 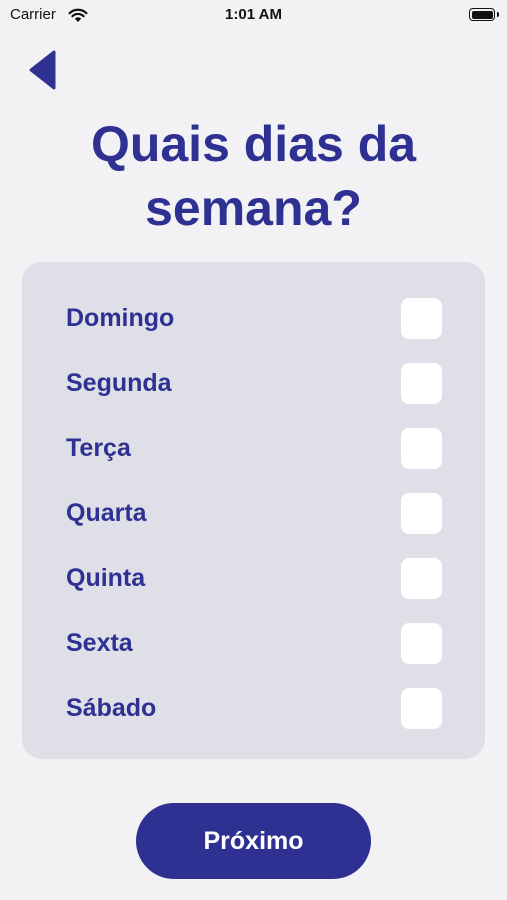 What do you see at coordinates (42, 70) in the screenshot?
I see `back-arrow-icon` at bounding box center [42, 70].